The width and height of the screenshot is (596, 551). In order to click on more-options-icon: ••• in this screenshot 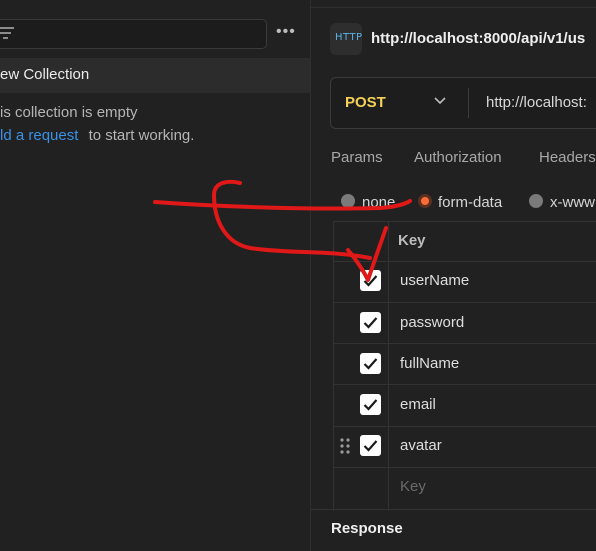, I will do `click(286, 32)`.